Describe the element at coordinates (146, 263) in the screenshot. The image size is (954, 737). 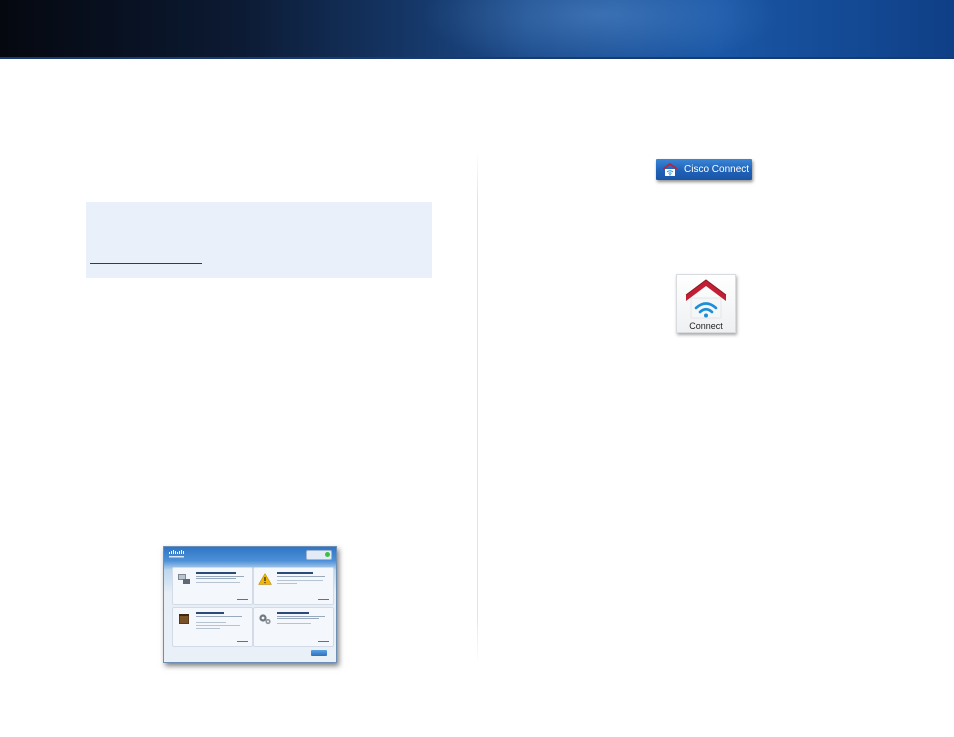
I see `note-link-underline` at that location.